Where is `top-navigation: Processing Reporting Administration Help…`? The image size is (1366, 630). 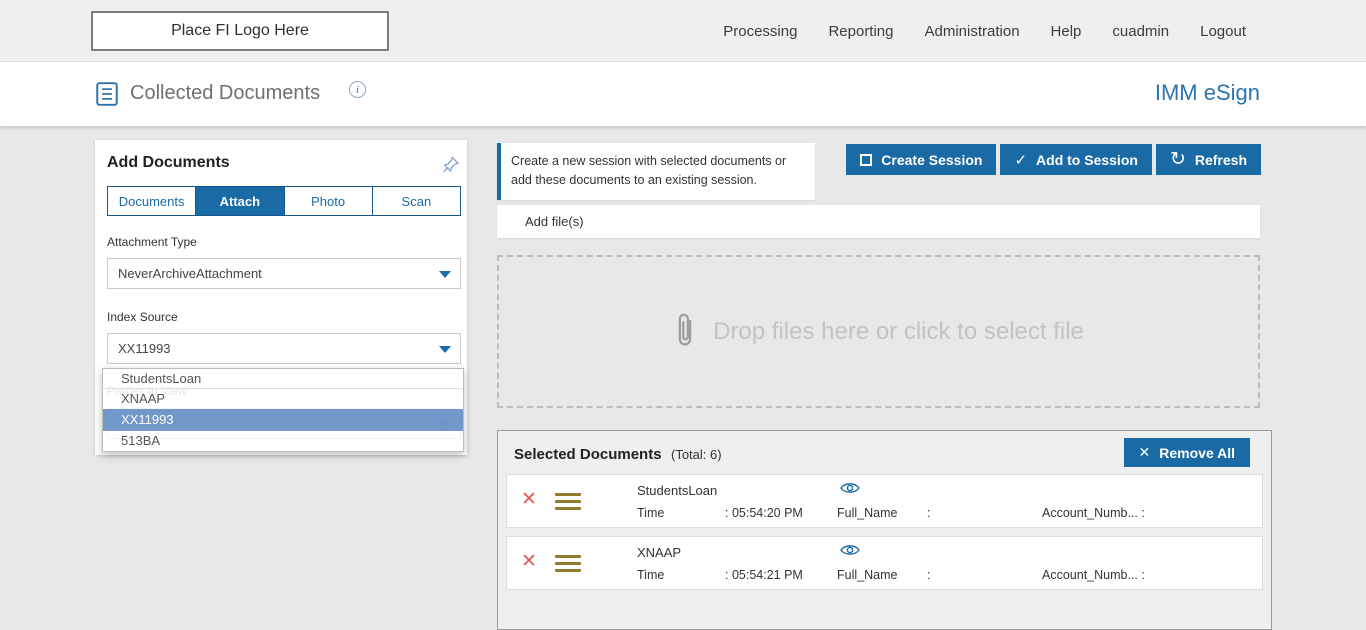
top-navigation: Processing Reporting Administration Help… is located at coordinates (984, 31).